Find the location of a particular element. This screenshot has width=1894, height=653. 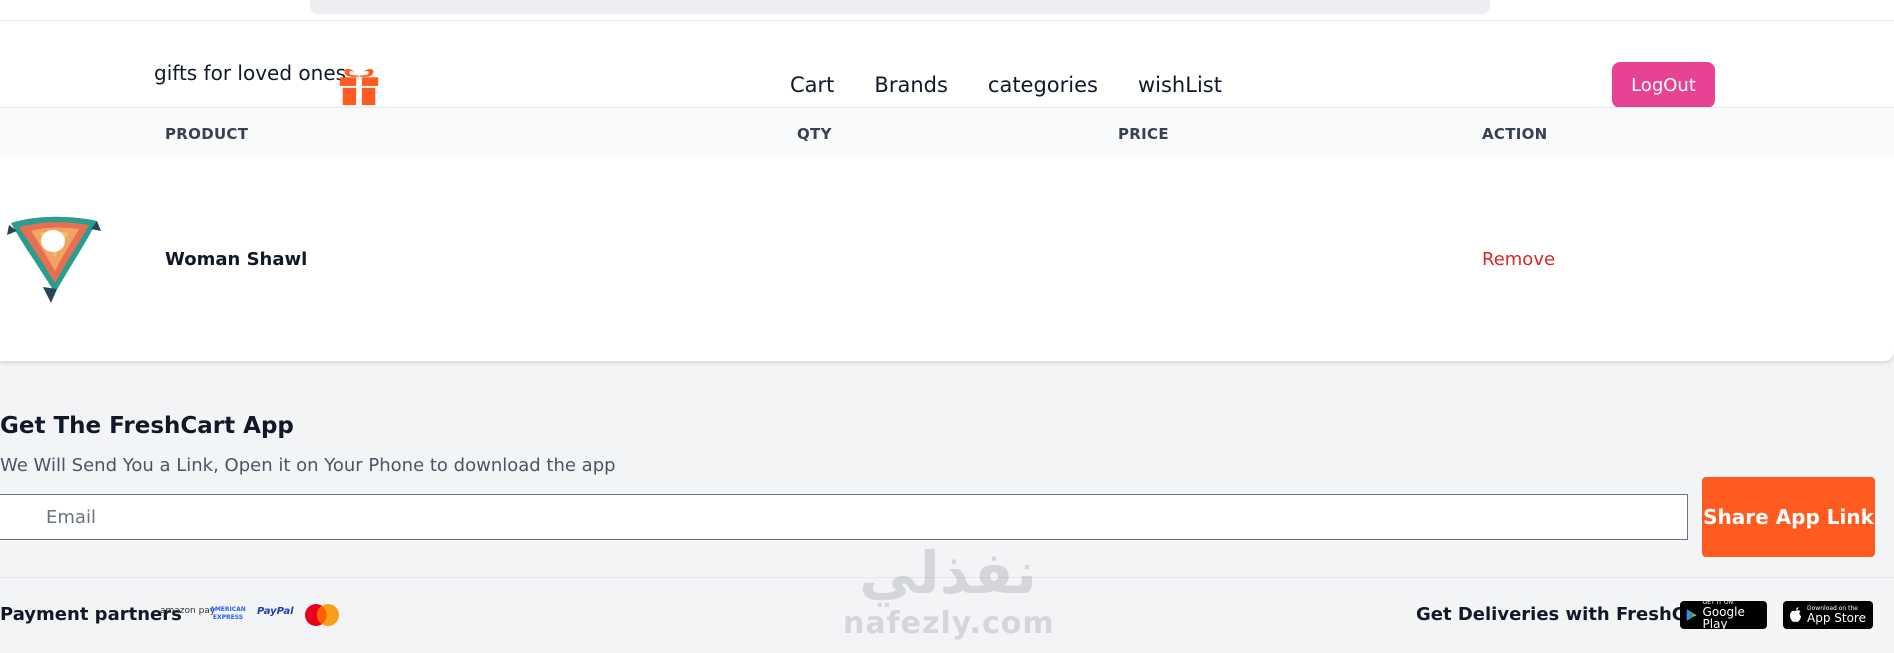

column-header-qty: QTY is located at coordinates (814, 134).